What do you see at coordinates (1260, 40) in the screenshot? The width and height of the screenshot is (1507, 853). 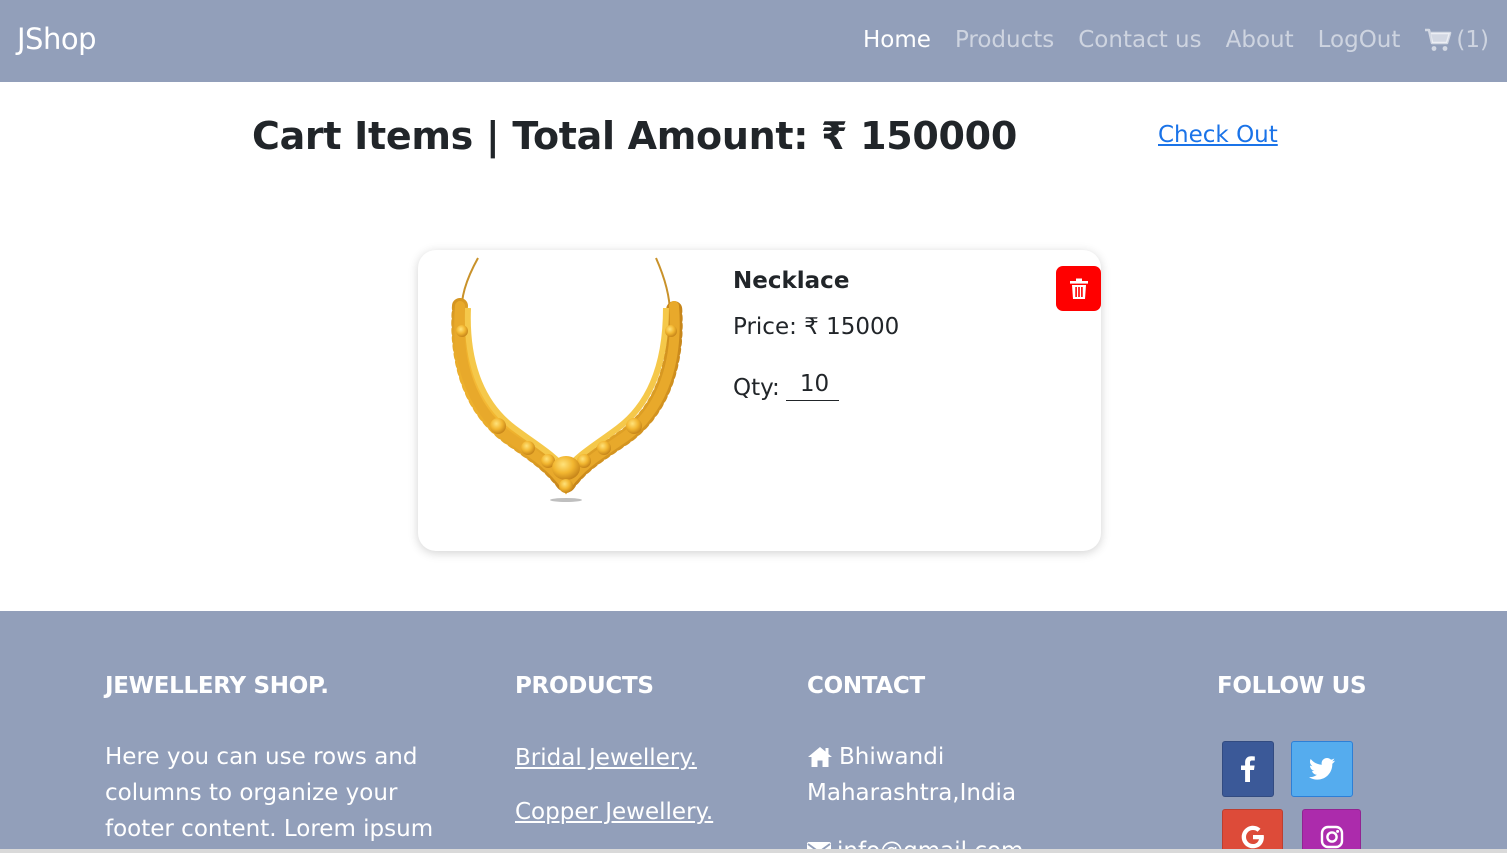 I see `nav-about: About` at bounding box center [1260, 40].